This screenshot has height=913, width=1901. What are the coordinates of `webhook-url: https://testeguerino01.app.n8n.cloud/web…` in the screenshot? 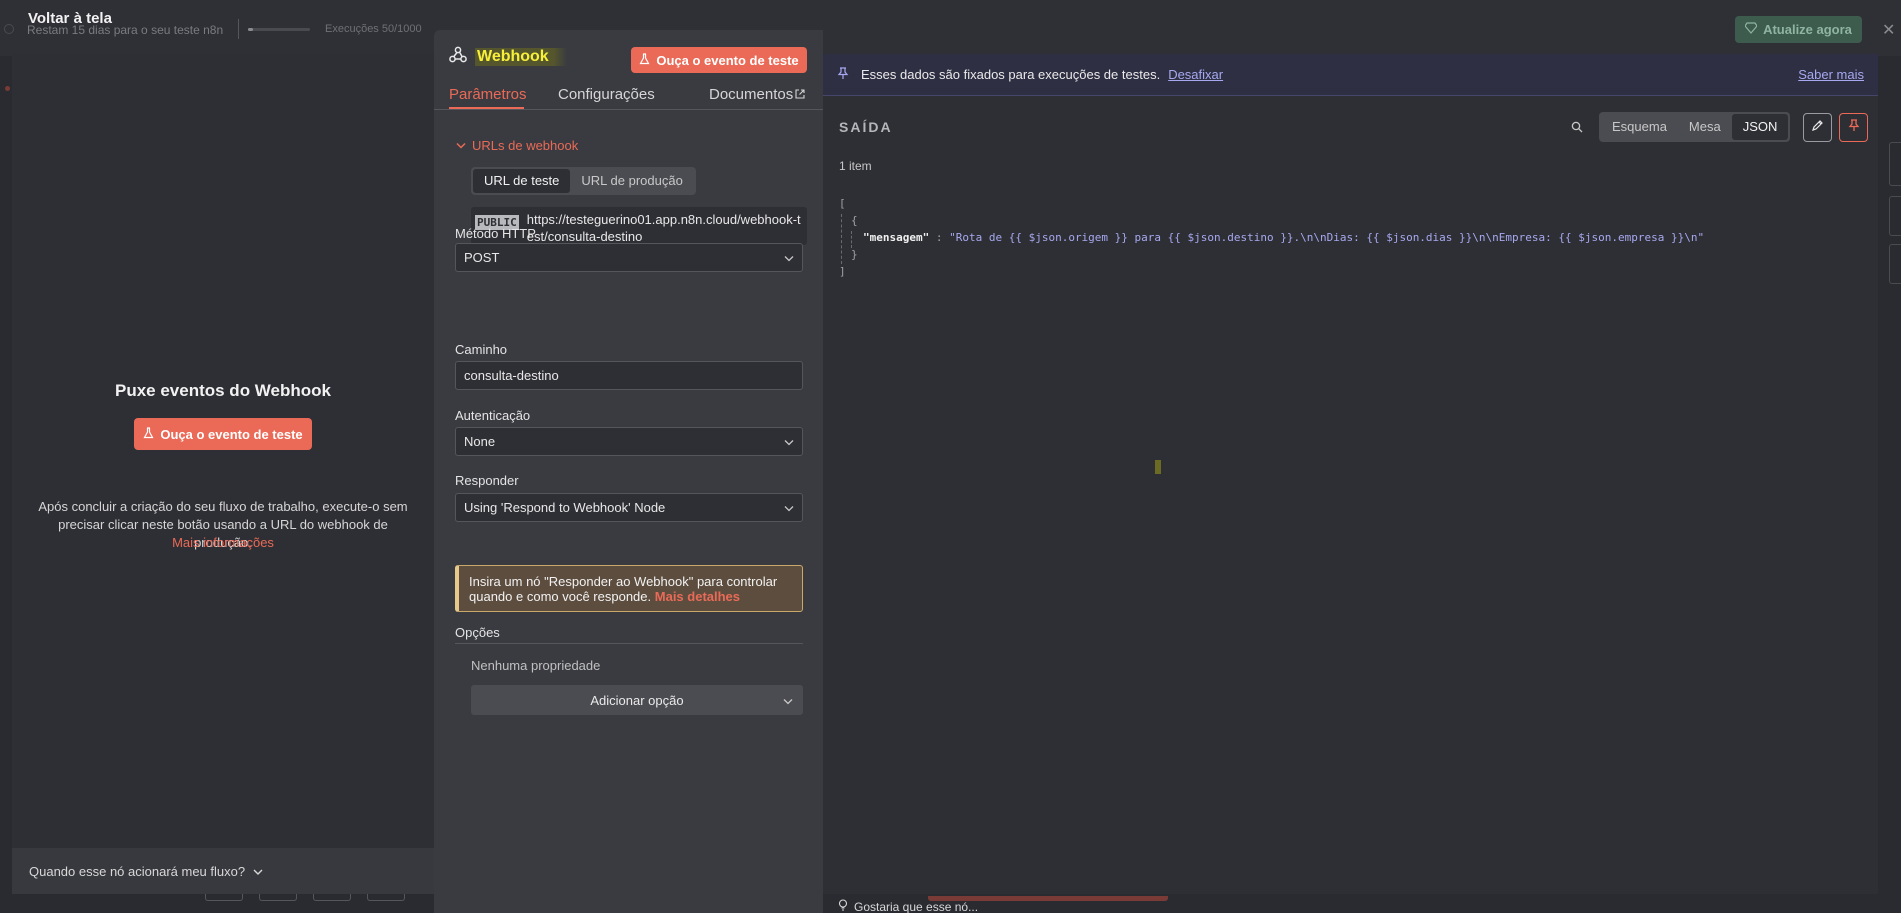 It's located at (665, 228).